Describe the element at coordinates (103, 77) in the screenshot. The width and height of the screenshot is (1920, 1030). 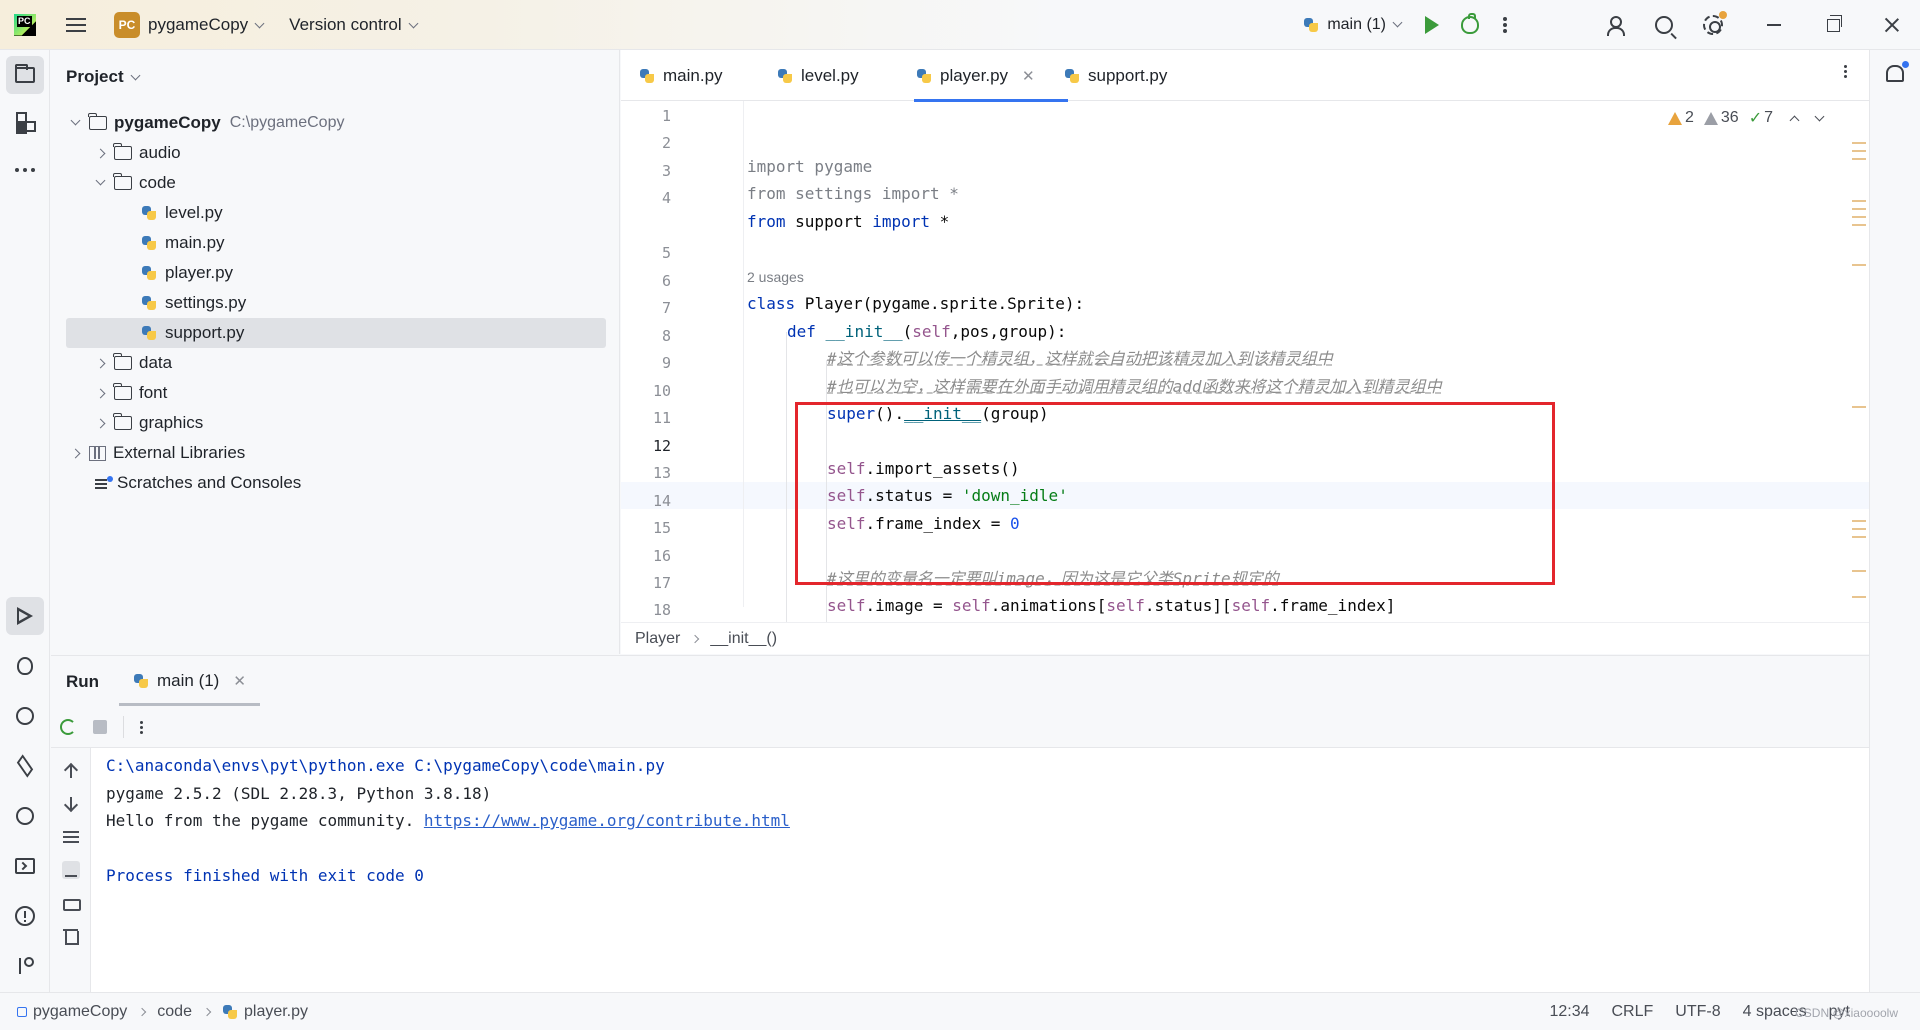
I see `project-panel-title: Project` at that location.